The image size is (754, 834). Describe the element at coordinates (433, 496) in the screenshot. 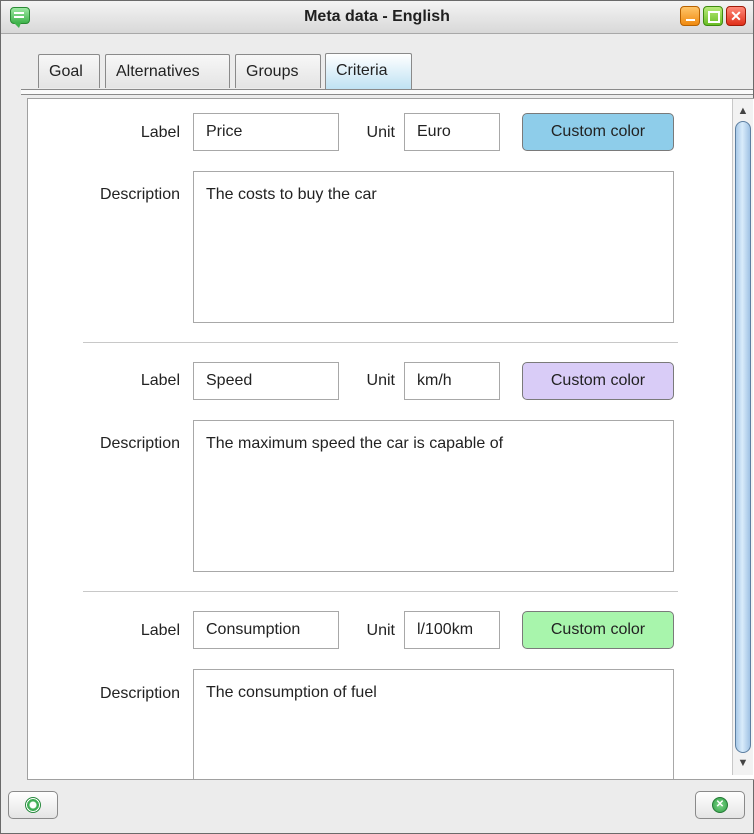

I see `description-textarea: The maximum speed the car is capable of` at that location.